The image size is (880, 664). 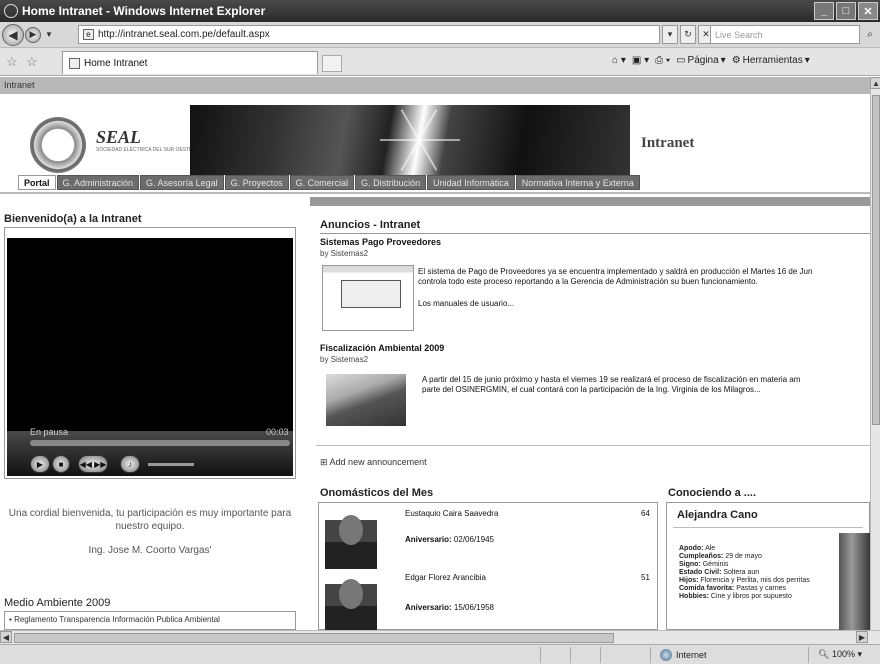 What do you see at coordinates (717, 515) in the screenshot?
I see `featured-person-name: Alejandra Cano` at bounding box center [717, 515].